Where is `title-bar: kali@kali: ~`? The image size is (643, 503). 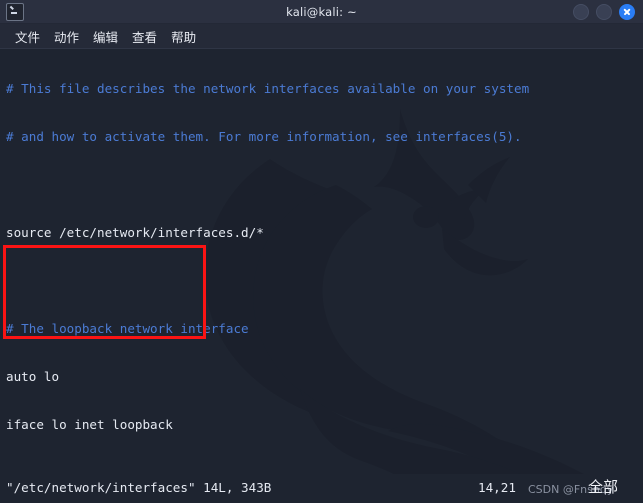 title-bar: kali@kali: ~ is located at coordinates (321, 12).